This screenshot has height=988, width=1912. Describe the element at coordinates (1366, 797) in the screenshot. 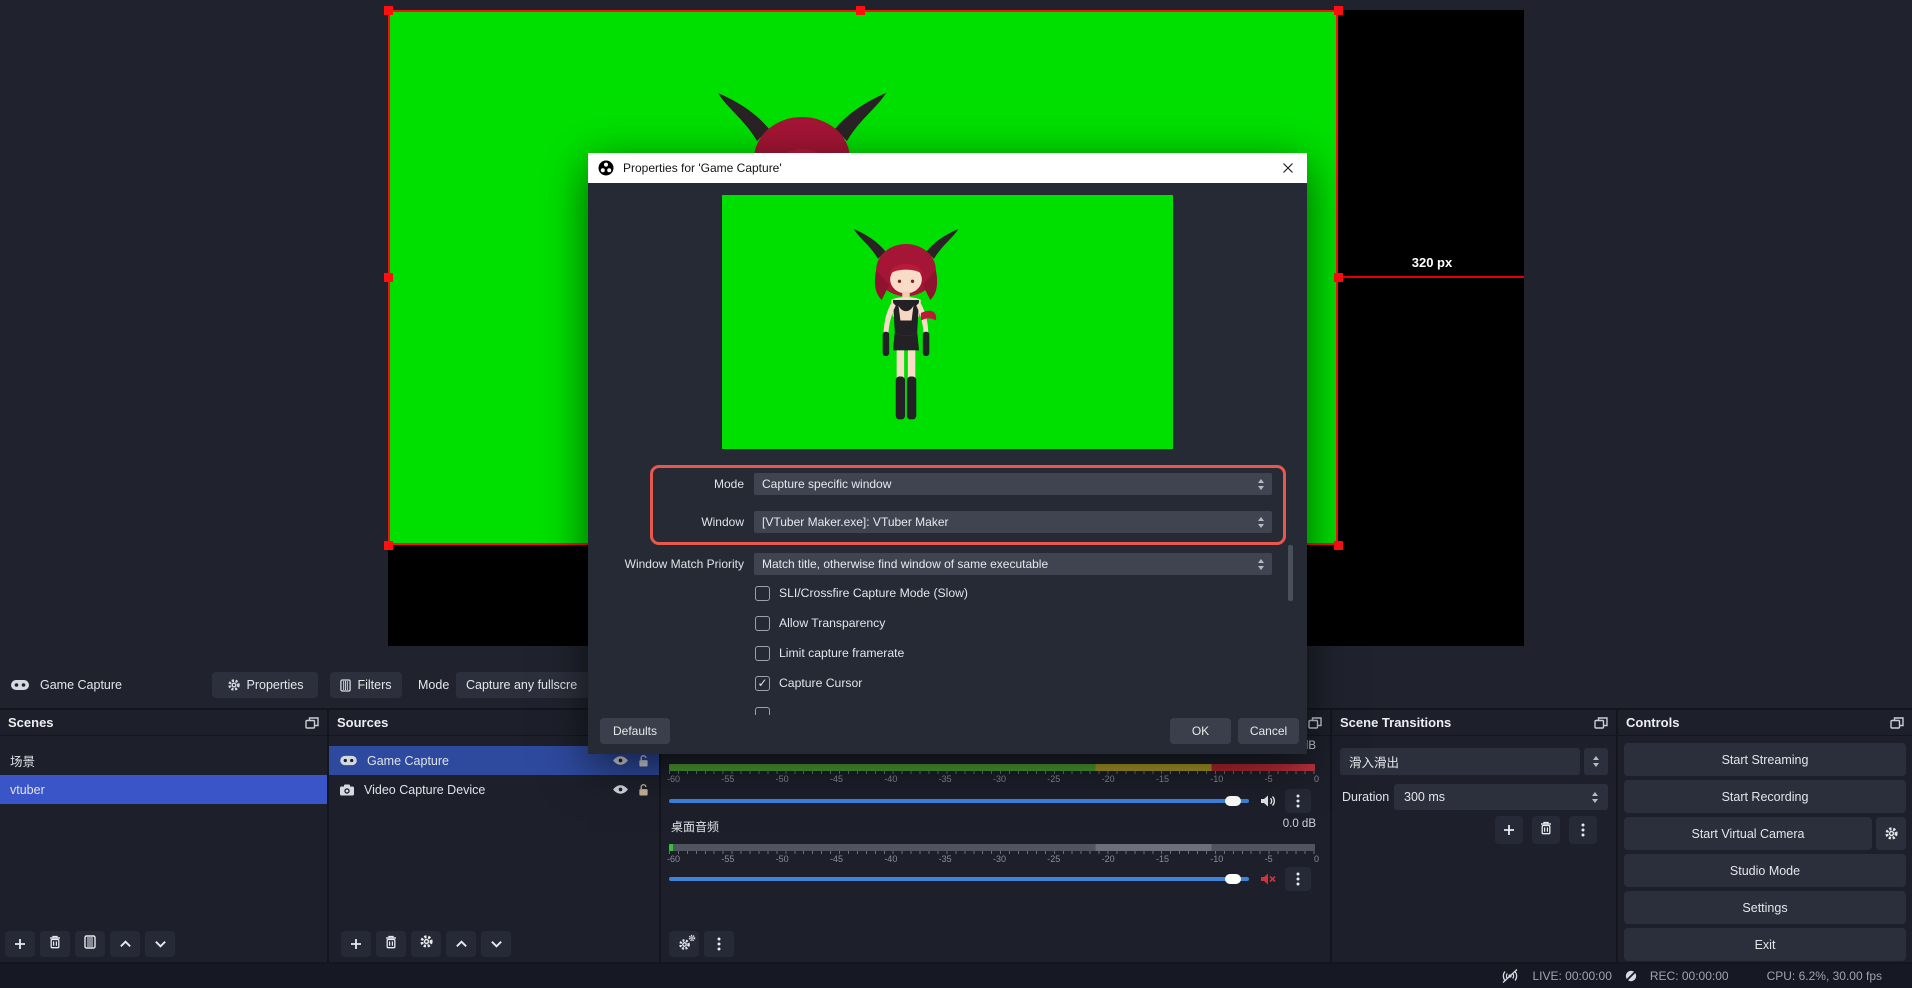

I see `duration-label: Duration` at that location.